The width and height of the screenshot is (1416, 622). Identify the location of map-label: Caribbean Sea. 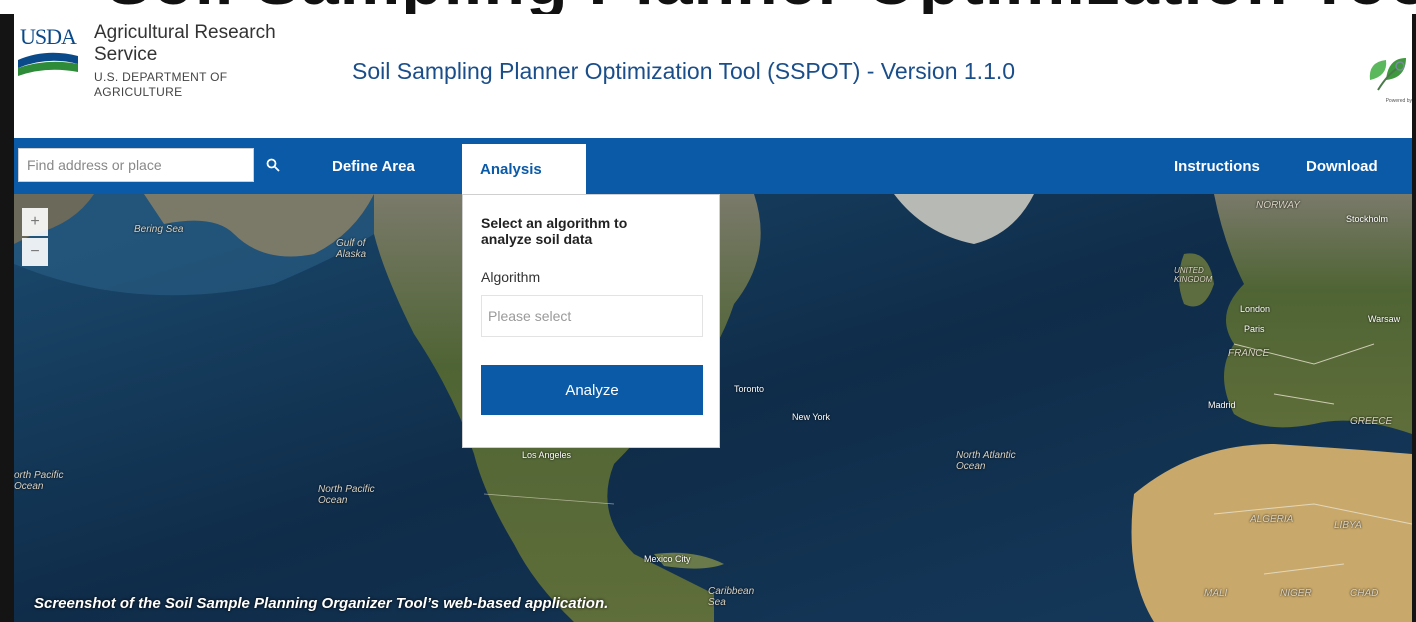
(731, 597).